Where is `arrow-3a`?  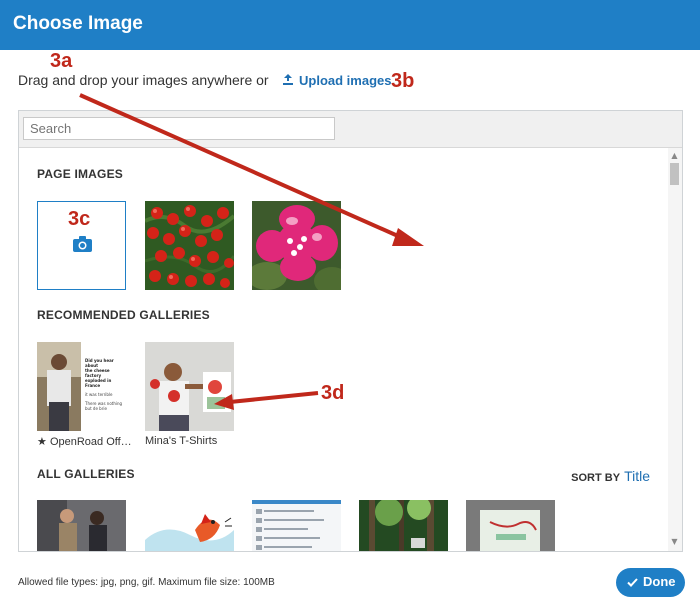
arrow-3a is located at coordinates (239, 165).